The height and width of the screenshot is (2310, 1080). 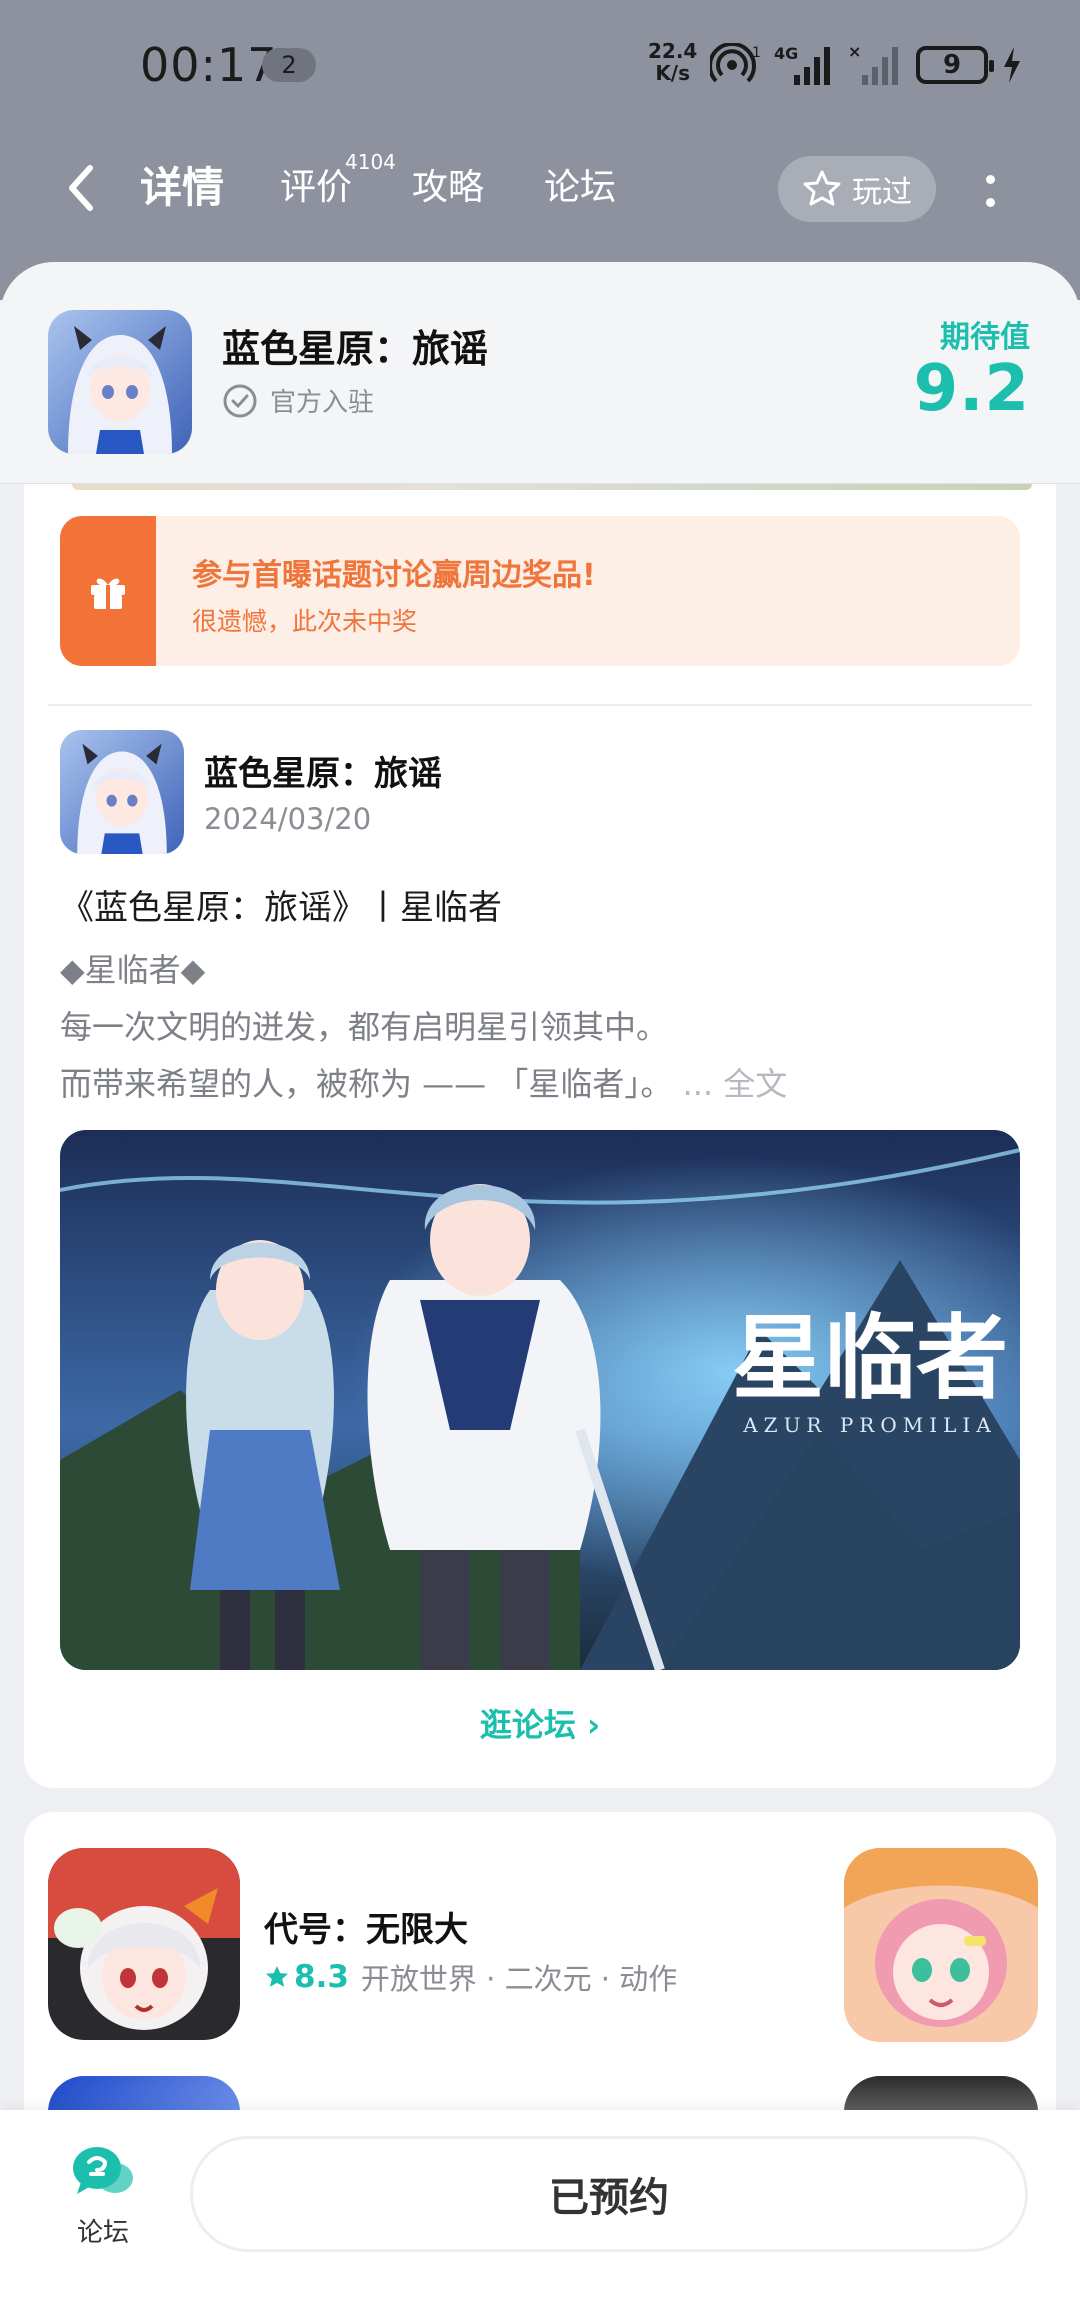 What do you see at coordinates (182, 188) in the screenshot?
I see `tab-details: 详情` at bounding box center [182, 188].